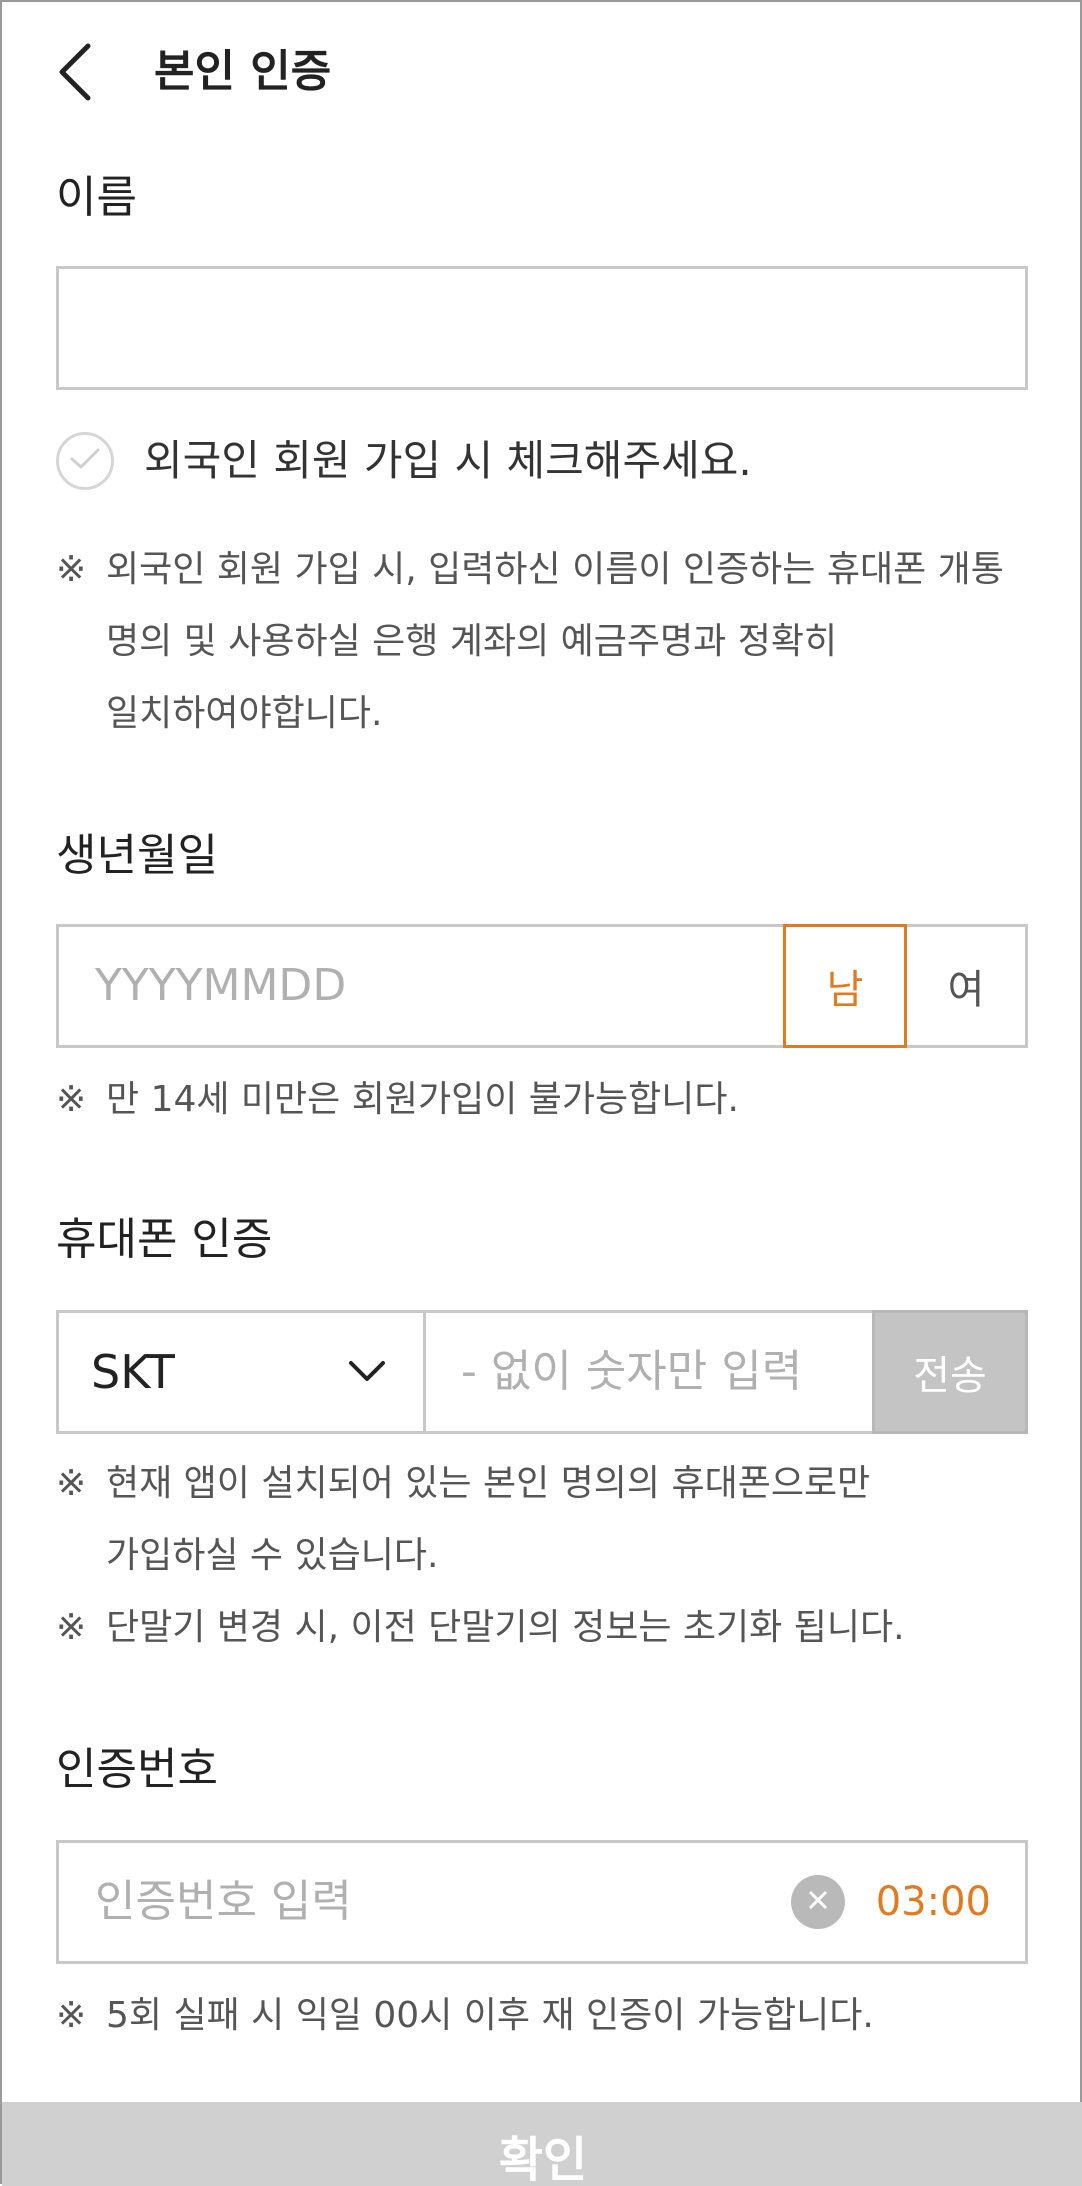 This screenshot has height=2186, width=1082. I want to click on chevron-left-icon, so click(76, 74).